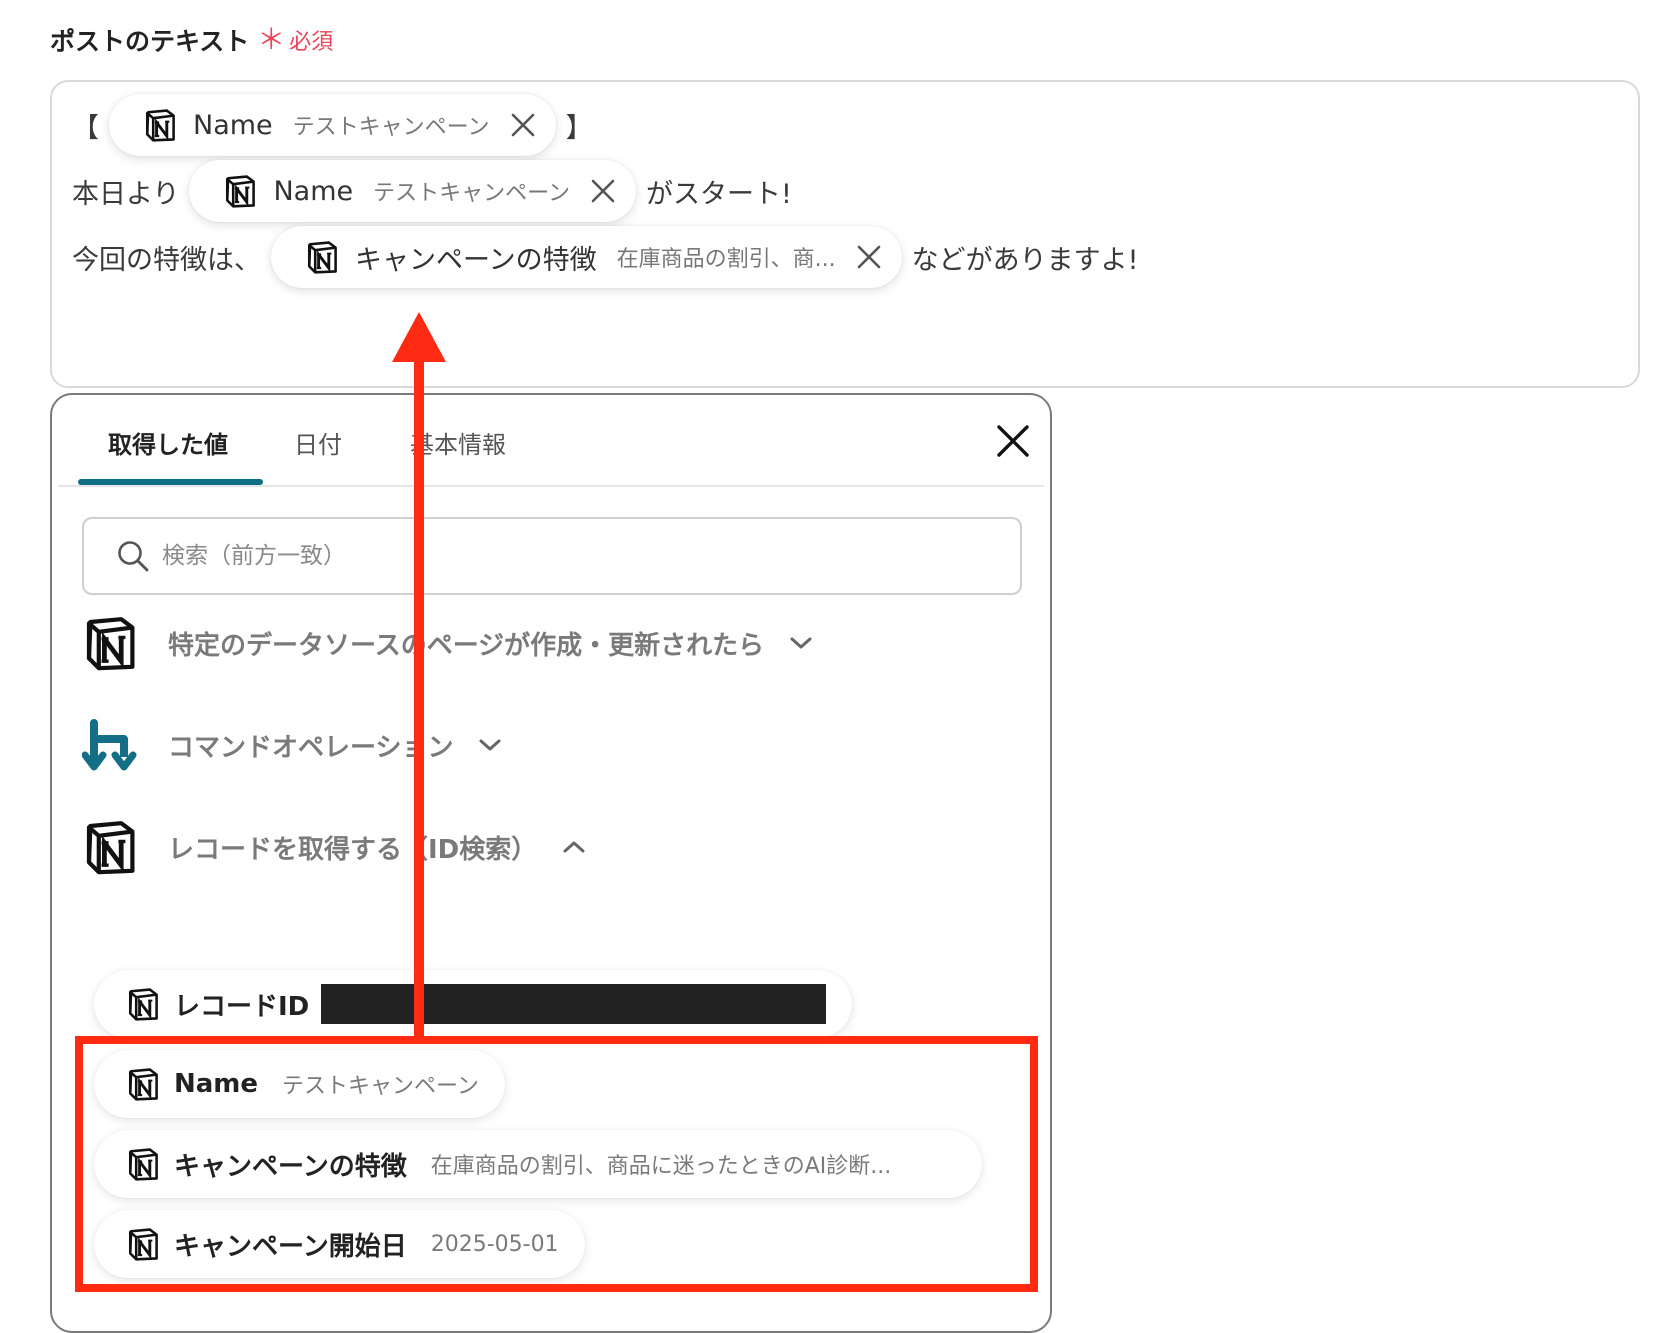  I want to click on command-operation-icon, so click(109, 745).